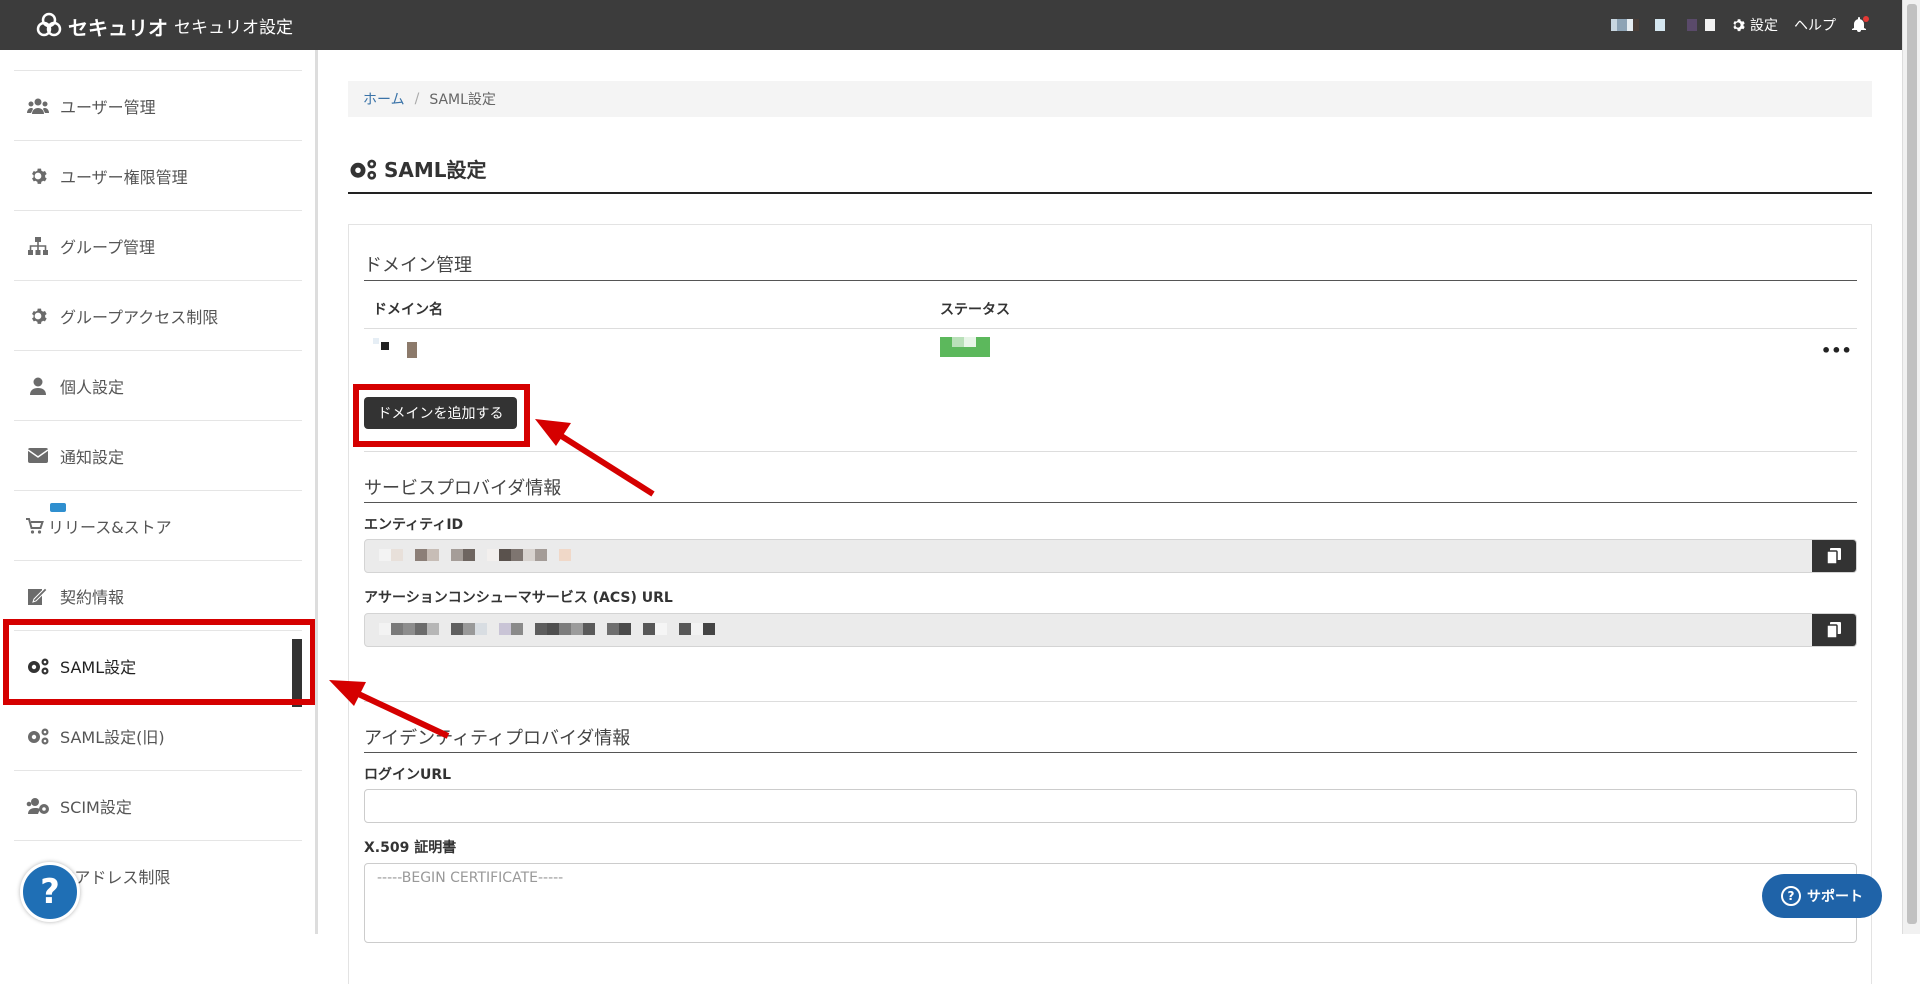  I want to click on app-logo: セキュリオ, so click(101, 26).